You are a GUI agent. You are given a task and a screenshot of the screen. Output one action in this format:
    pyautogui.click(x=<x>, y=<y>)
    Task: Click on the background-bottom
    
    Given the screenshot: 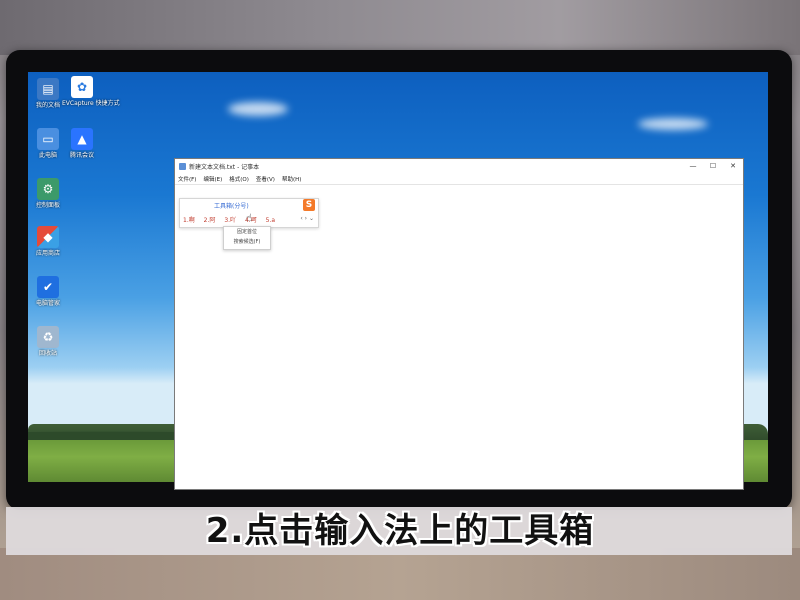 What is the action you would take?
    pyautogui.click(x=400, y=574)
    